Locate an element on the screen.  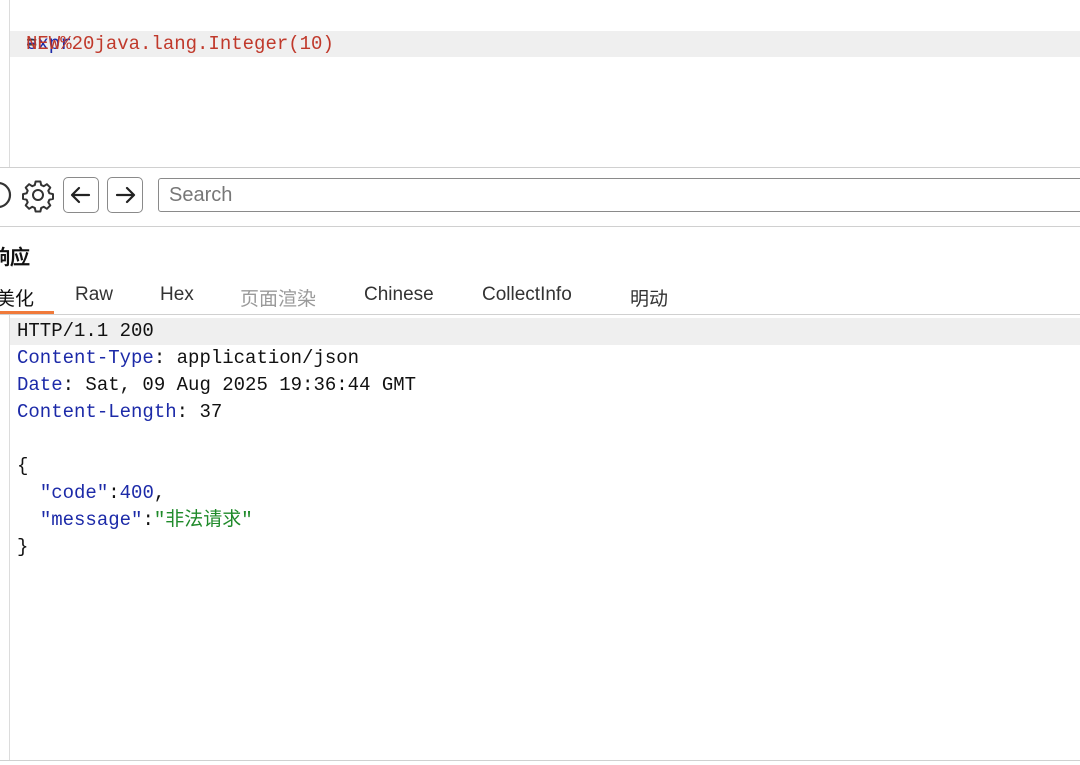
search-box is located at coordinates (619, 195).